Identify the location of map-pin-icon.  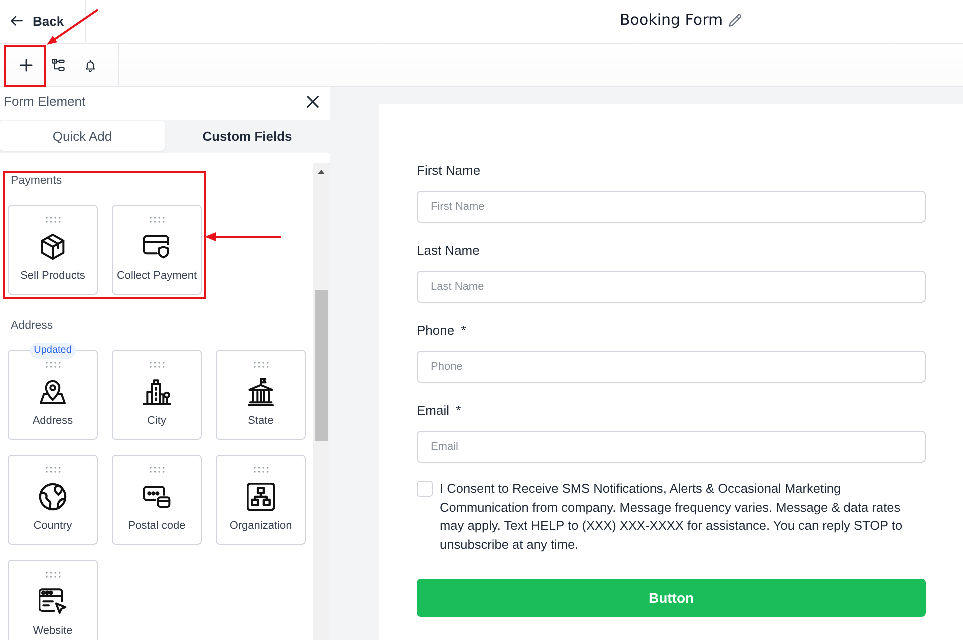
(53, 392).